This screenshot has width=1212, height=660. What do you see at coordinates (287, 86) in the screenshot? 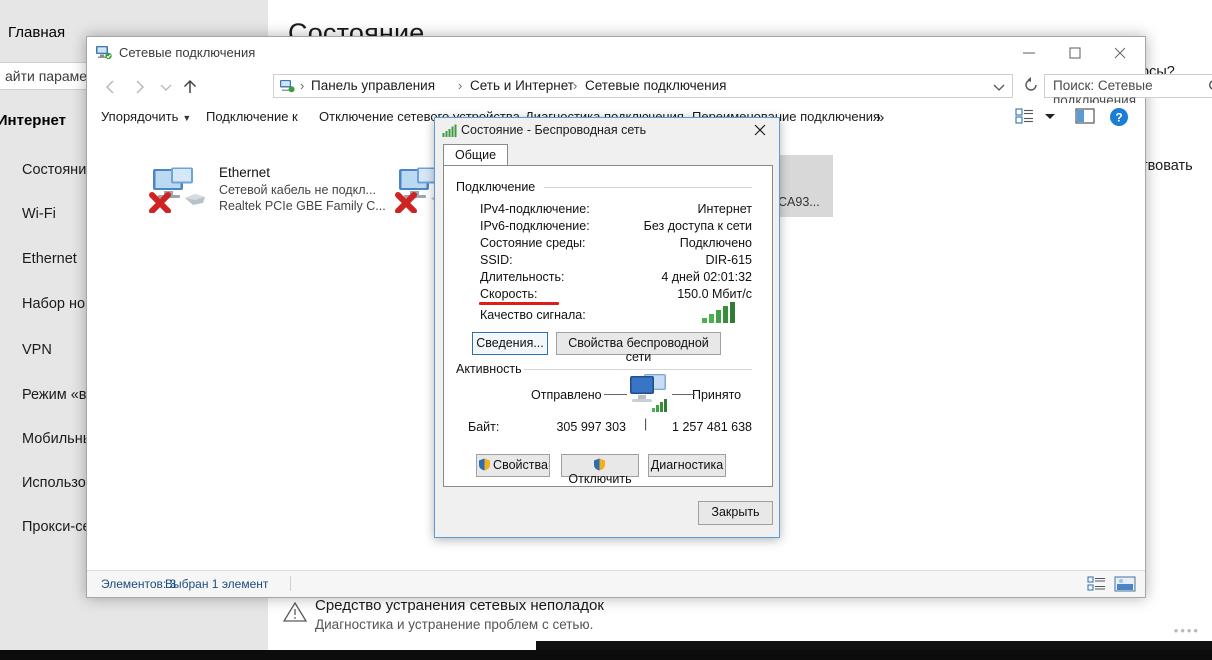
I see `breadcrumb-network-icon` at bounding box center [287, 86].